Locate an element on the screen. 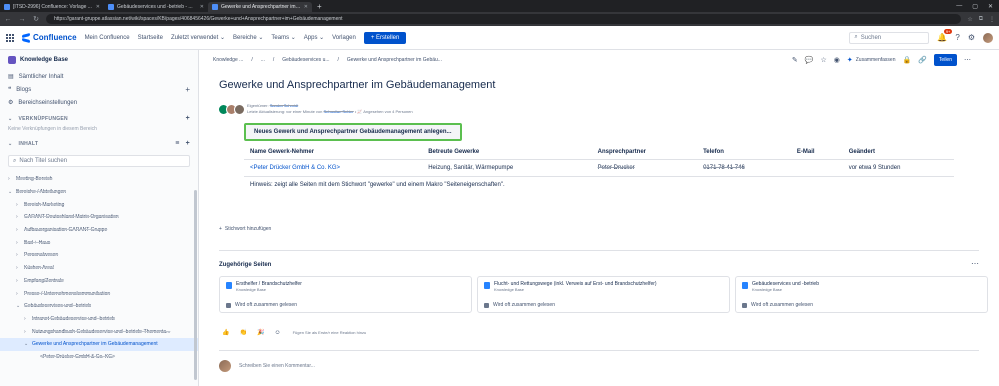  help-icon: ? is located at coordinates (957, 37).